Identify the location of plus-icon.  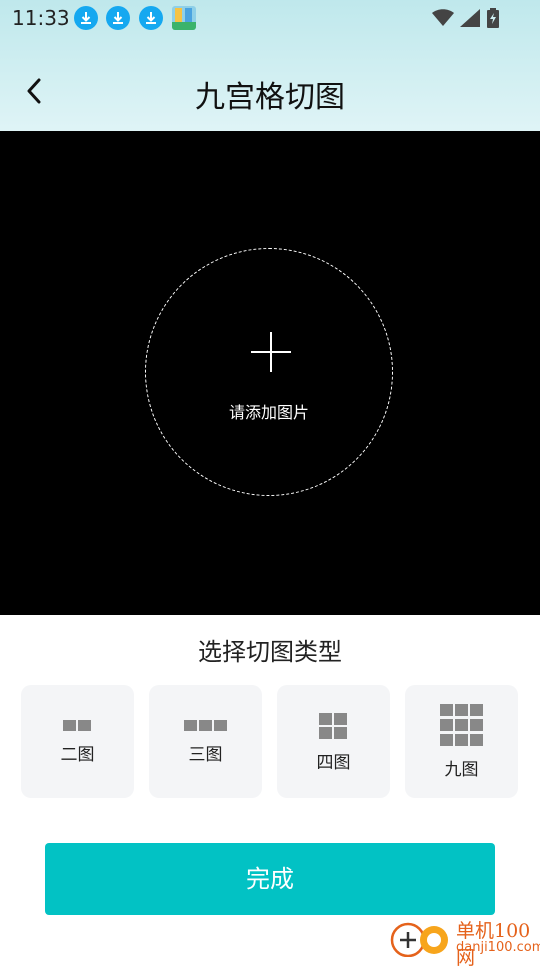
(271, 352).